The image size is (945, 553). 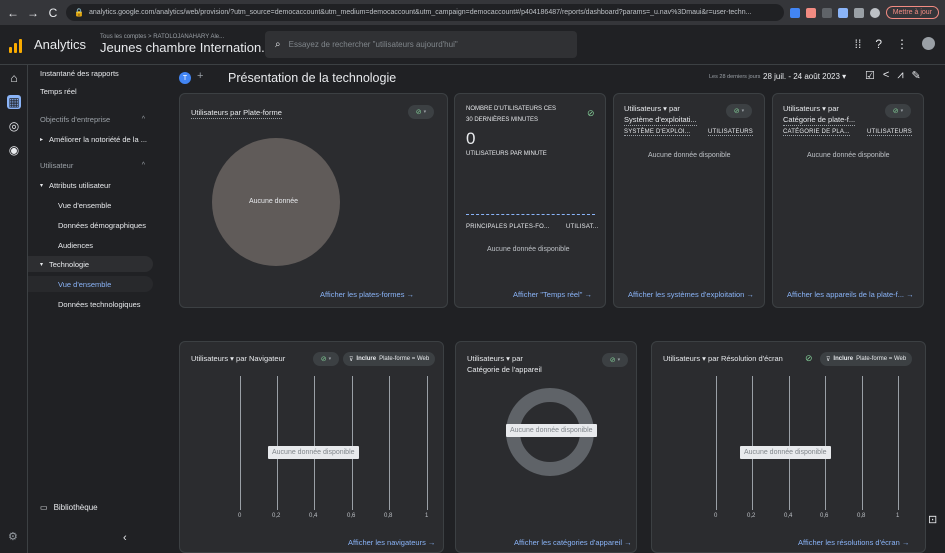 I want to click on sidebar-item-overview: Vue d'ensemble, so click(x=90, y=205).